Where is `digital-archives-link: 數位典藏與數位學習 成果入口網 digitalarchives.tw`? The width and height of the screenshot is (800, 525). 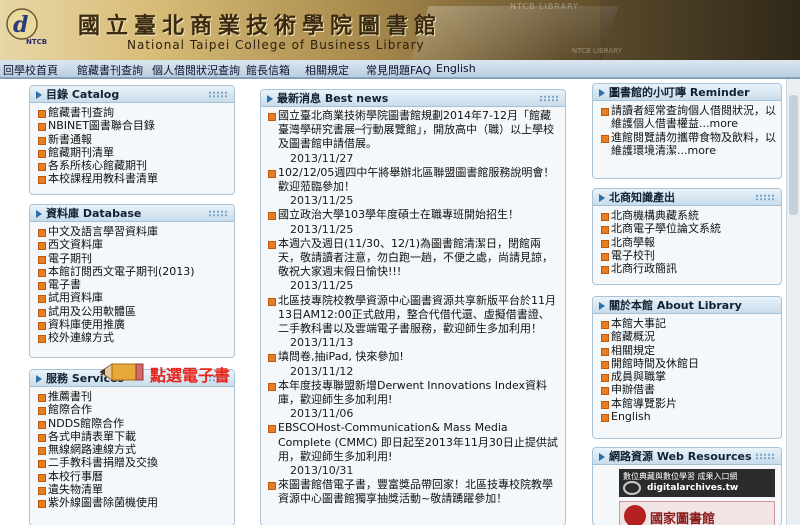
digital-archives-link: 數位典藏與數位學習 成果入口網 digitalarchives.tw is located at coordinates (697, 483).